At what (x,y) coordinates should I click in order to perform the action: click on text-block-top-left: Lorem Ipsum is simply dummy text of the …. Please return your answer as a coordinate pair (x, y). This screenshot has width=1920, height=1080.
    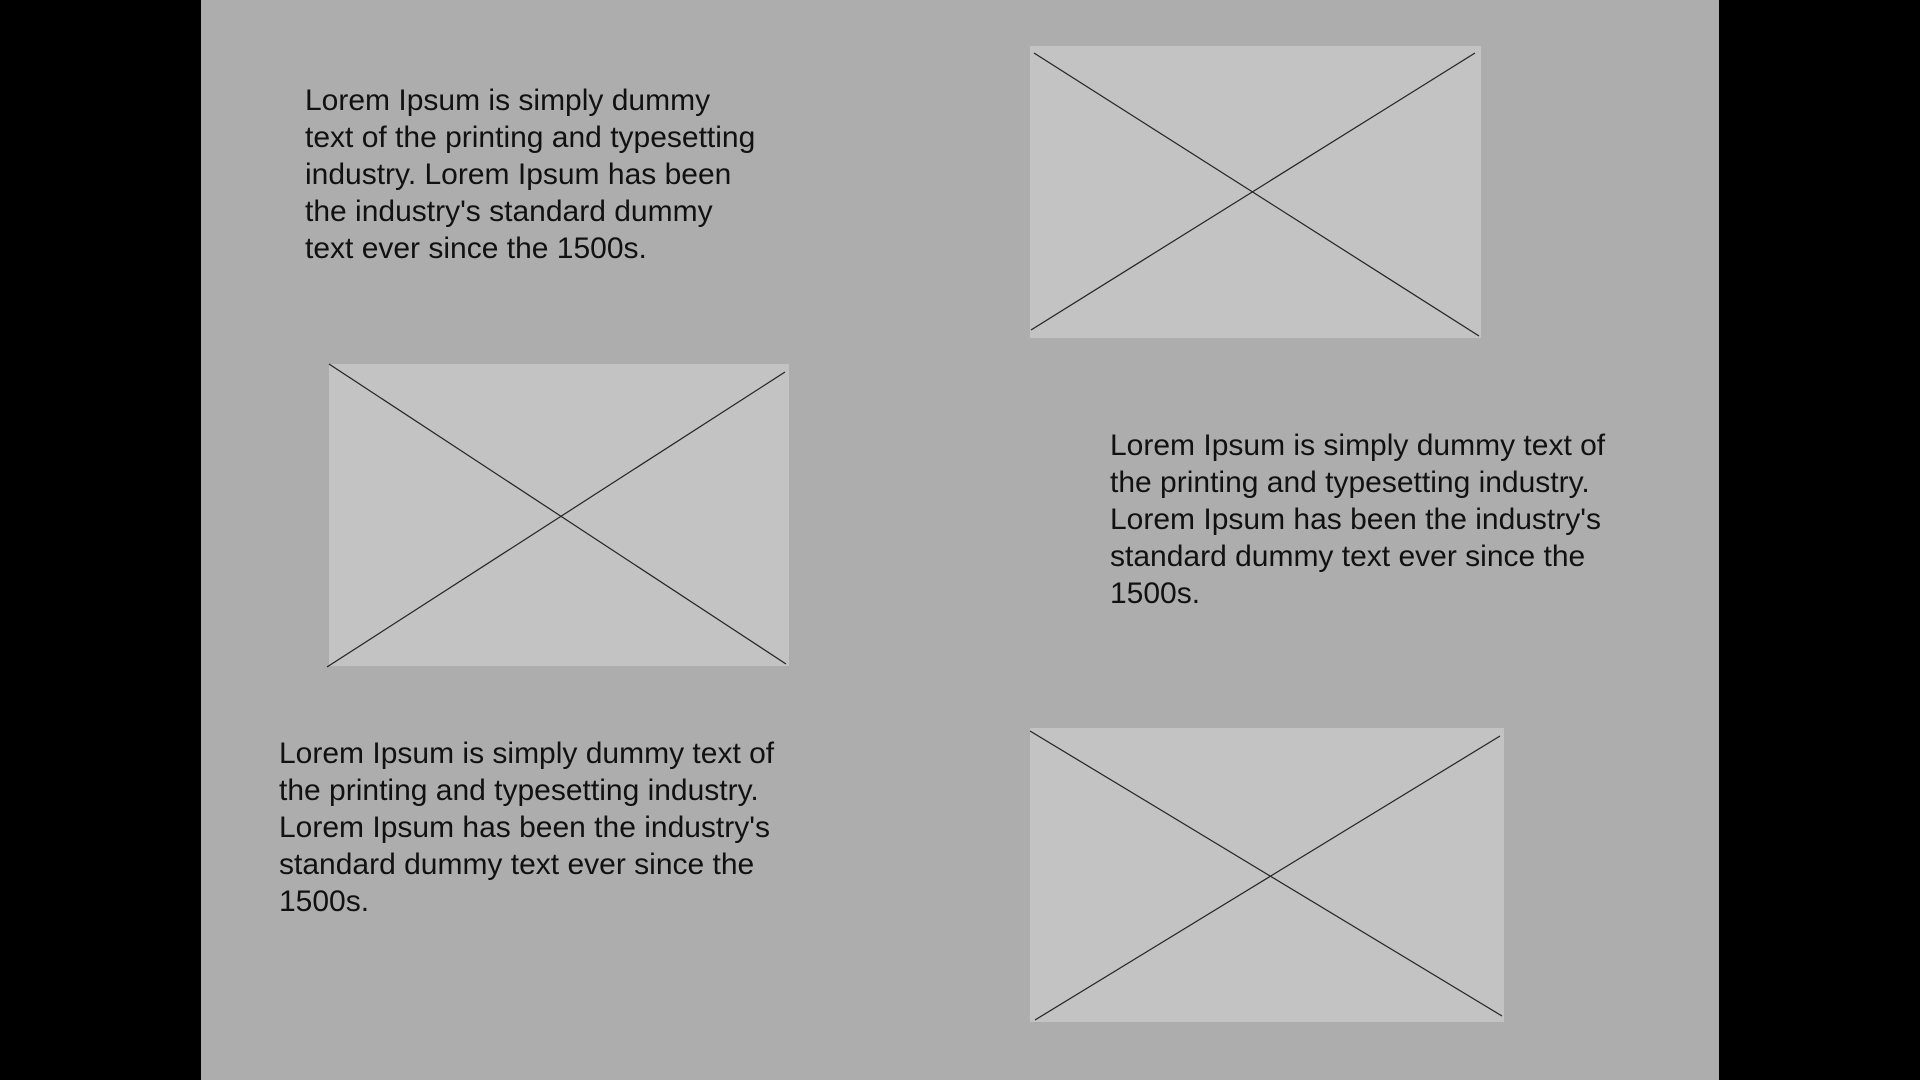
    Looking at the image, I should click on (530, 174).